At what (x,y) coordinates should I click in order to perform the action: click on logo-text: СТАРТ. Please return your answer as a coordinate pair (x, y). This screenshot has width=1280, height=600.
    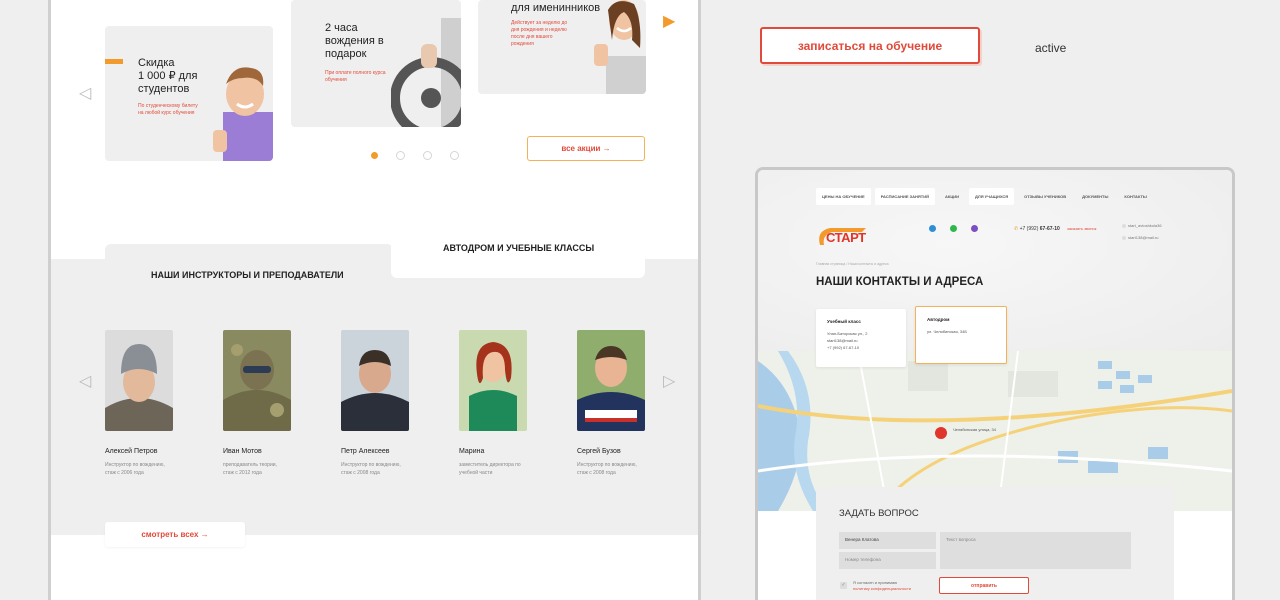
    Looking at the image, I should click on (846, 237).